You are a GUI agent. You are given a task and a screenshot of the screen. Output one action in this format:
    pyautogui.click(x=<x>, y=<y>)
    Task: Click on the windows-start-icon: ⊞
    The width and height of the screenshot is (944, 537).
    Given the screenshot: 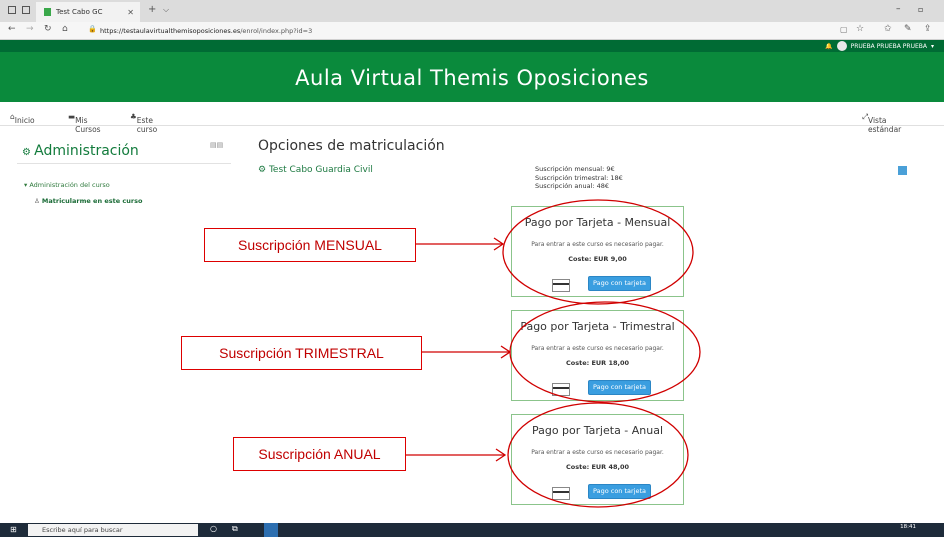 What is the action you would take?
    pyautogui.click(x=13, y=529)
    